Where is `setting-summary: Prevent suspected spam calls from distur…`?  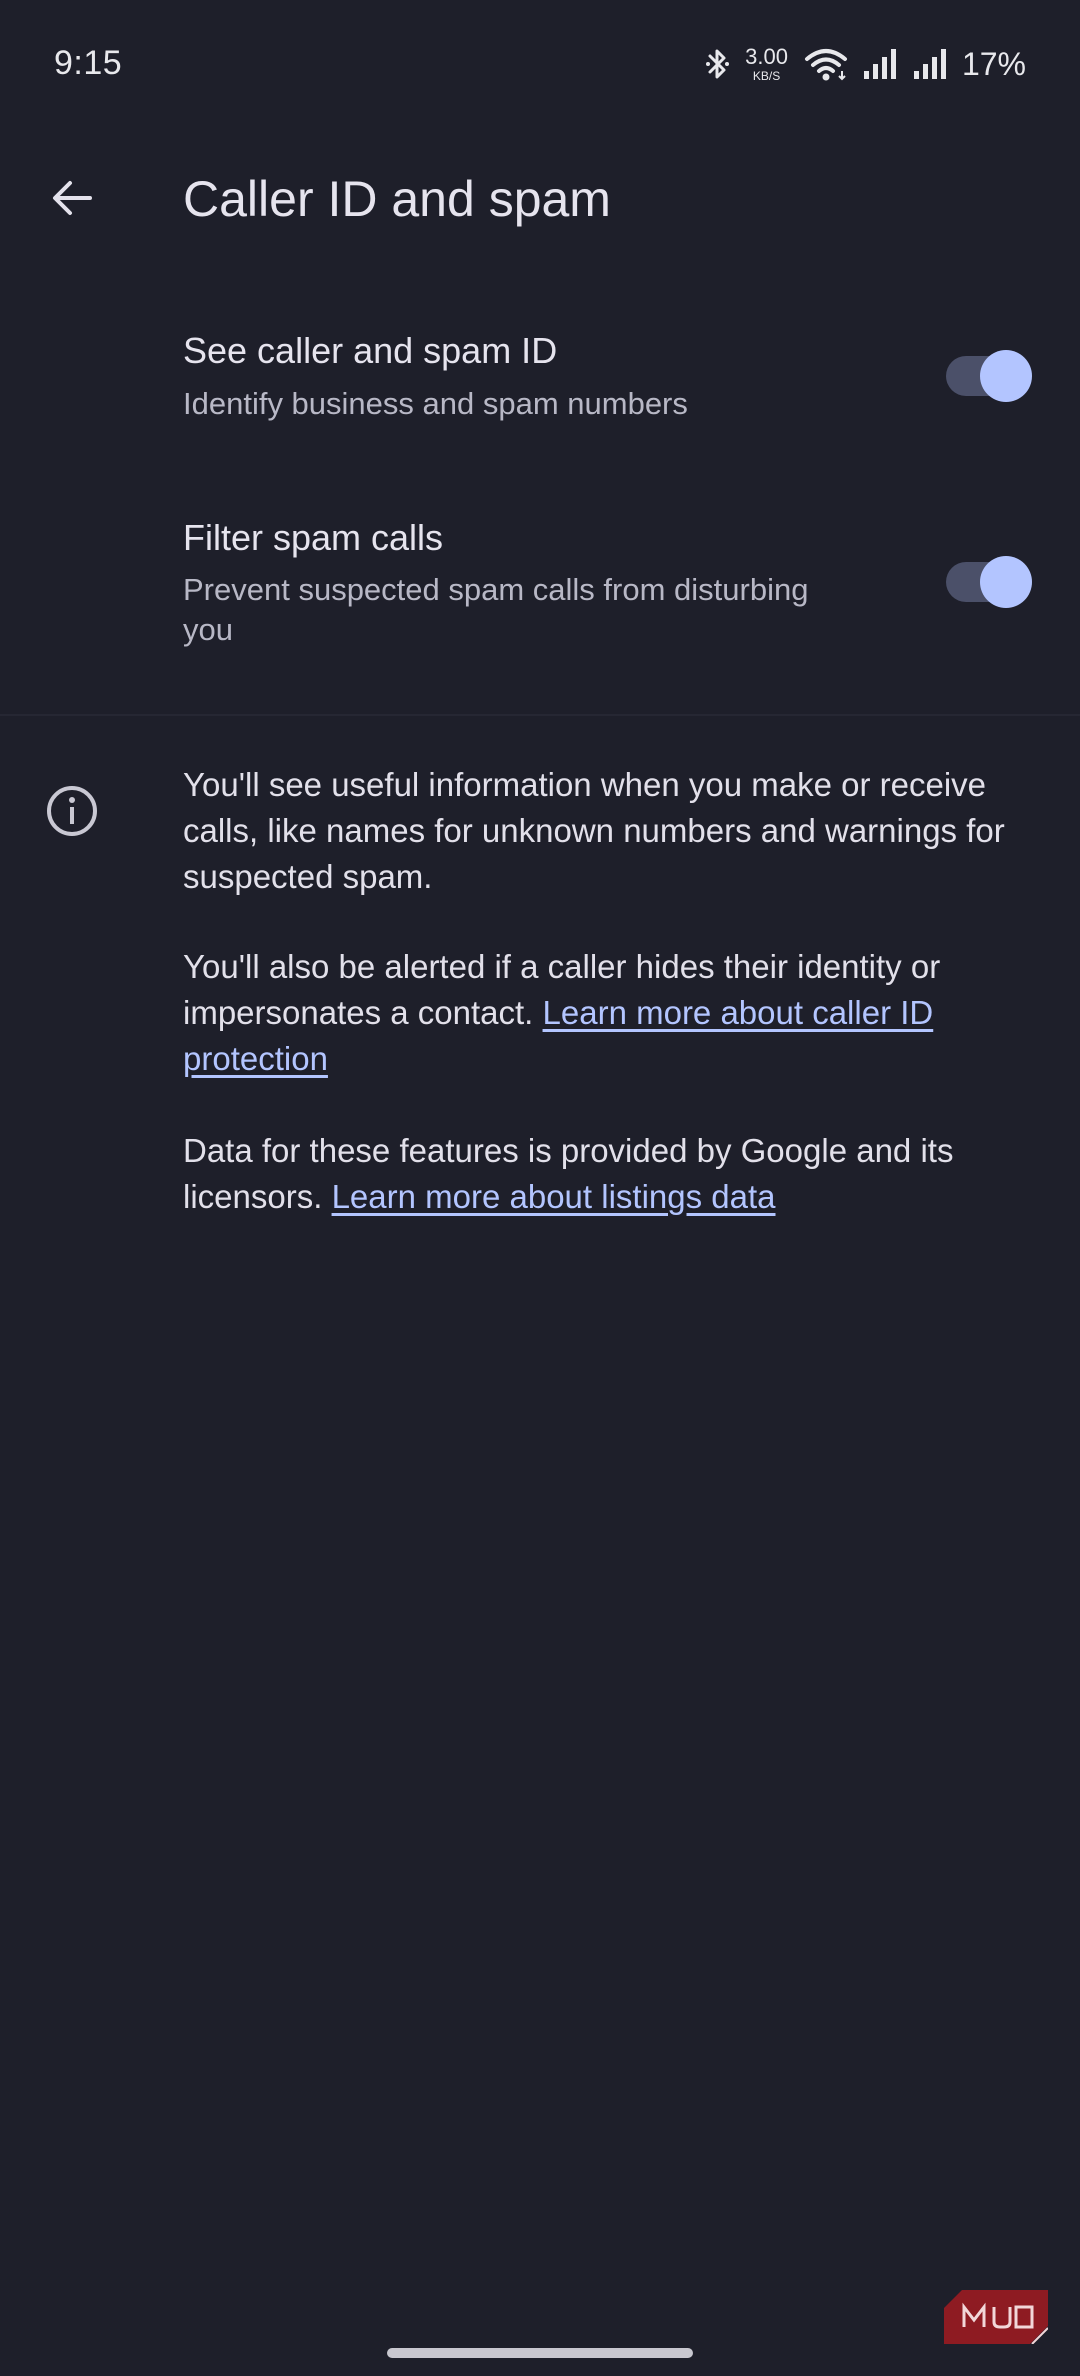
setting-summary: Prevent suspected spam calls from distur… is located at coordinates (496, 609).